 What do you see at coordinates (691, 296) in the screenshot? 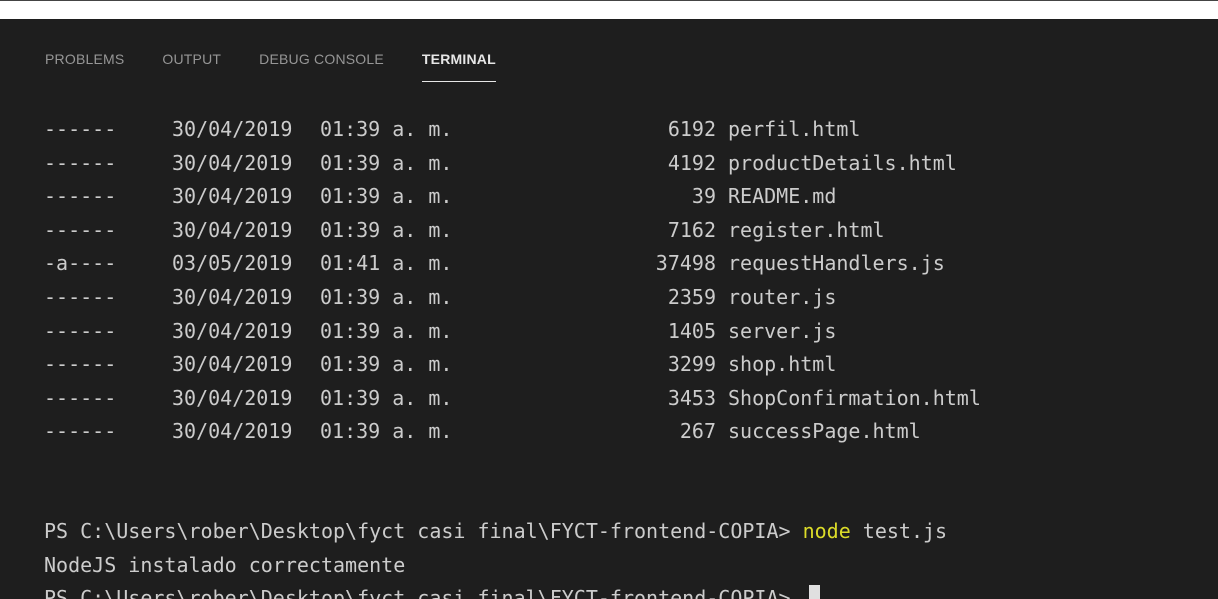
I see `file-length: 2359` at bounding box center [691, 296].